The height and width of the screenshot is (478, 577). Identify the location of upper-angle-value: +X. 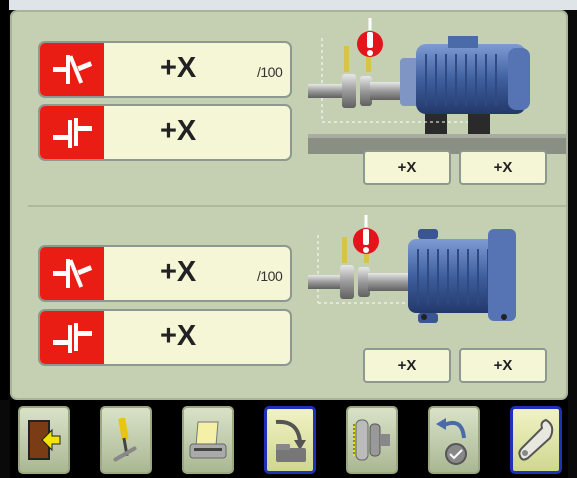
(178, 68).